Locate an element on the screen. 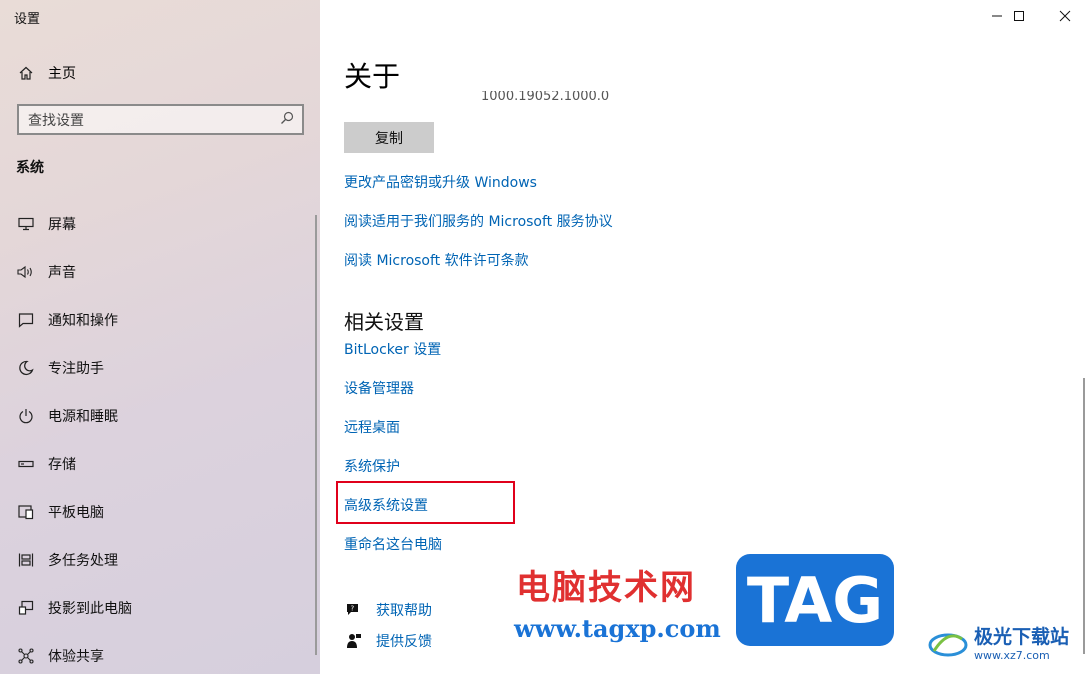 This screenshot has width=1088, height=674. multitask-icon is located at coordinates (26, 560).